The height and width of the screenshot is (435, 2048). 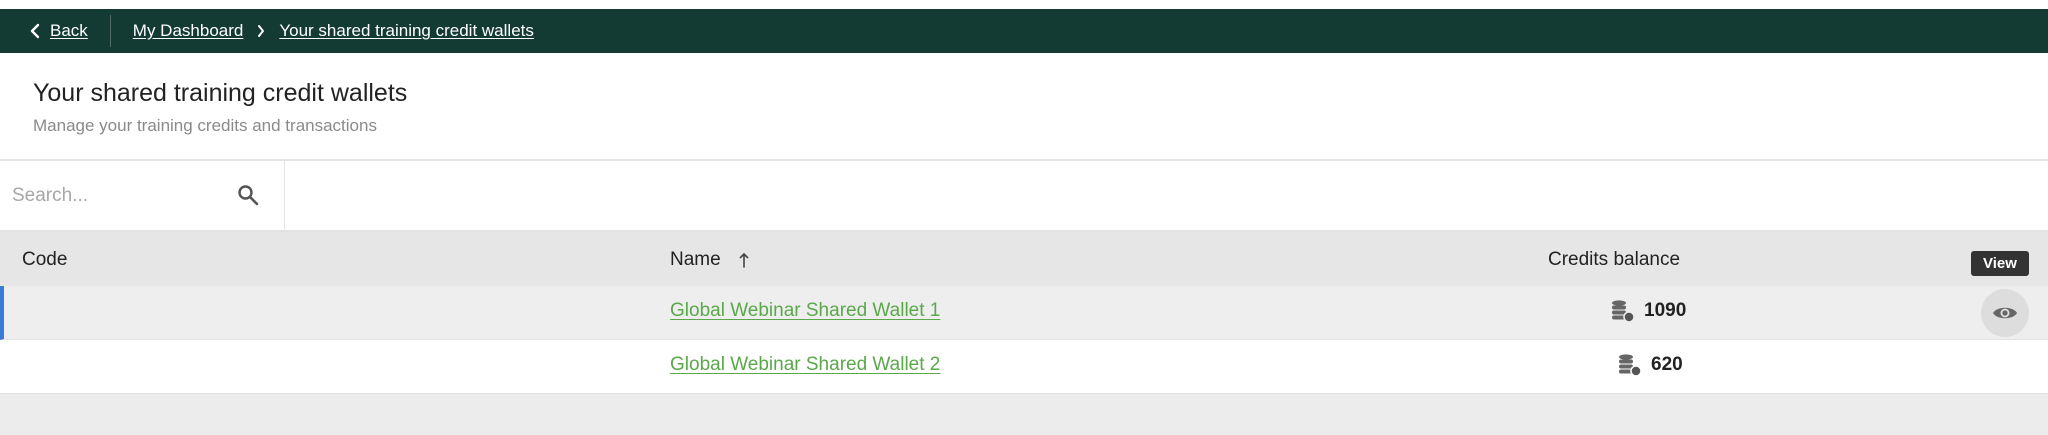 I want to click on table-row: Global Webinar Shared Wallet 2 620, so click(x=1024, y=367).